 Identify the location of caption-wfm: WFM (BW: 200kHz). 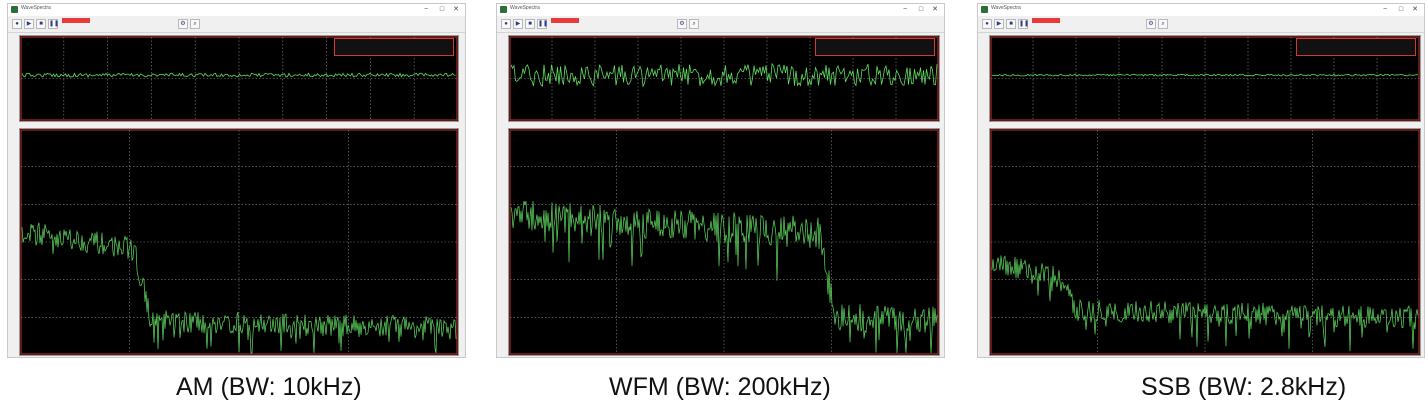
(720, 387).